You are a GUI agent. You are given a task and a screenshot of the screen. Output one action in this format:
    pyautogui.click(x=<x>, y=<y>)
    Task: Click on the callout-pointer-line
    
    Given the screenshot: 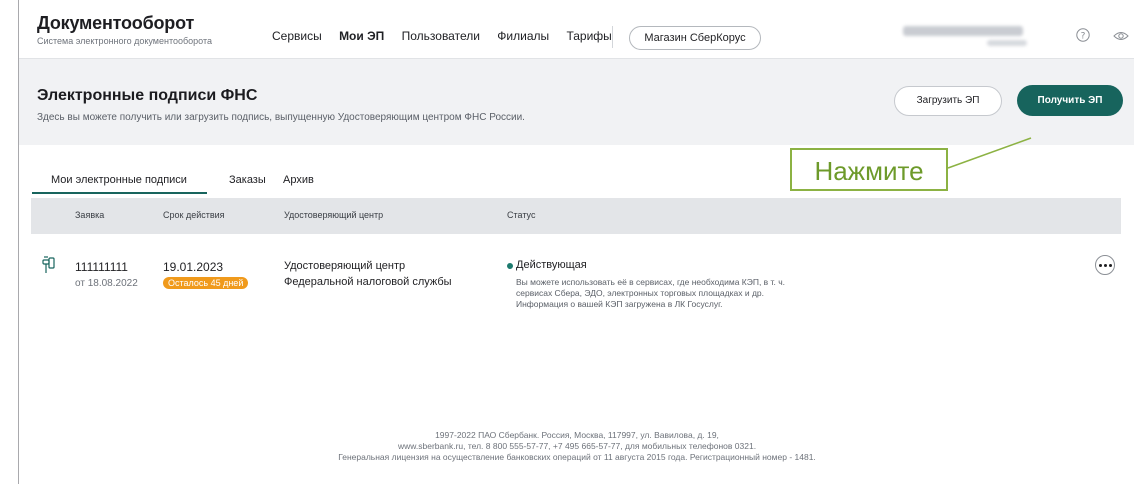 What is the action you would take?
    pyautogui.click(x=989, y=153)
    